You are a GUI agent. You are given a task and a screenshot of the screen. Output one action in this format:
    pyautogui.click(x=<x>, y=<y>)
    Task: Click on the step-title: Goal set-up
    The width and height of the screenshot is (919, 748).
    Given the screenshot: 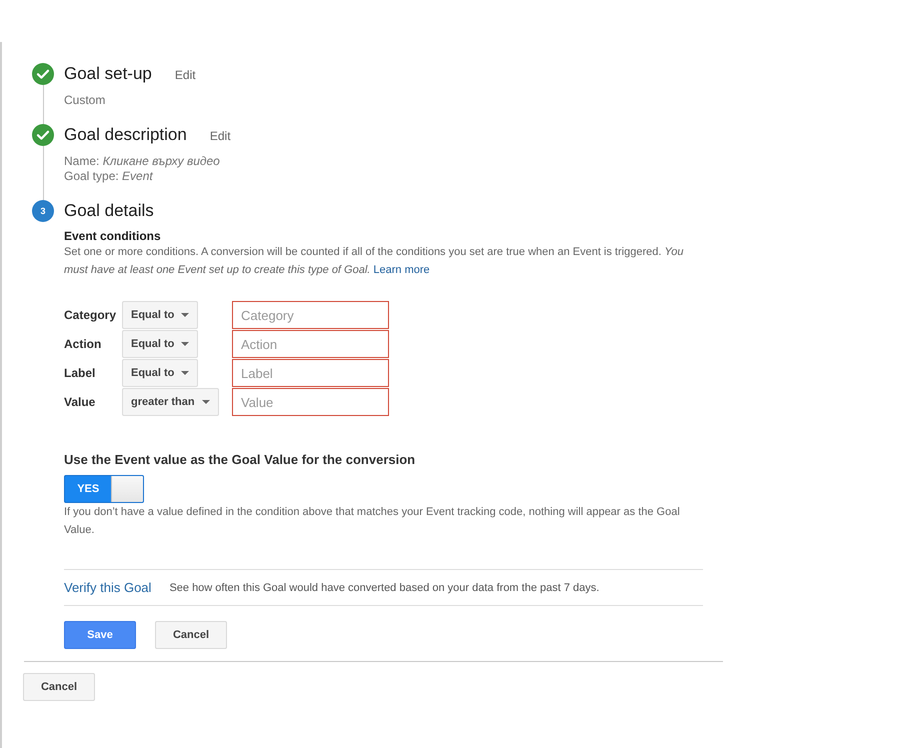 What is the action you would take?
    pyautogui.click(x=108, y=74)
    